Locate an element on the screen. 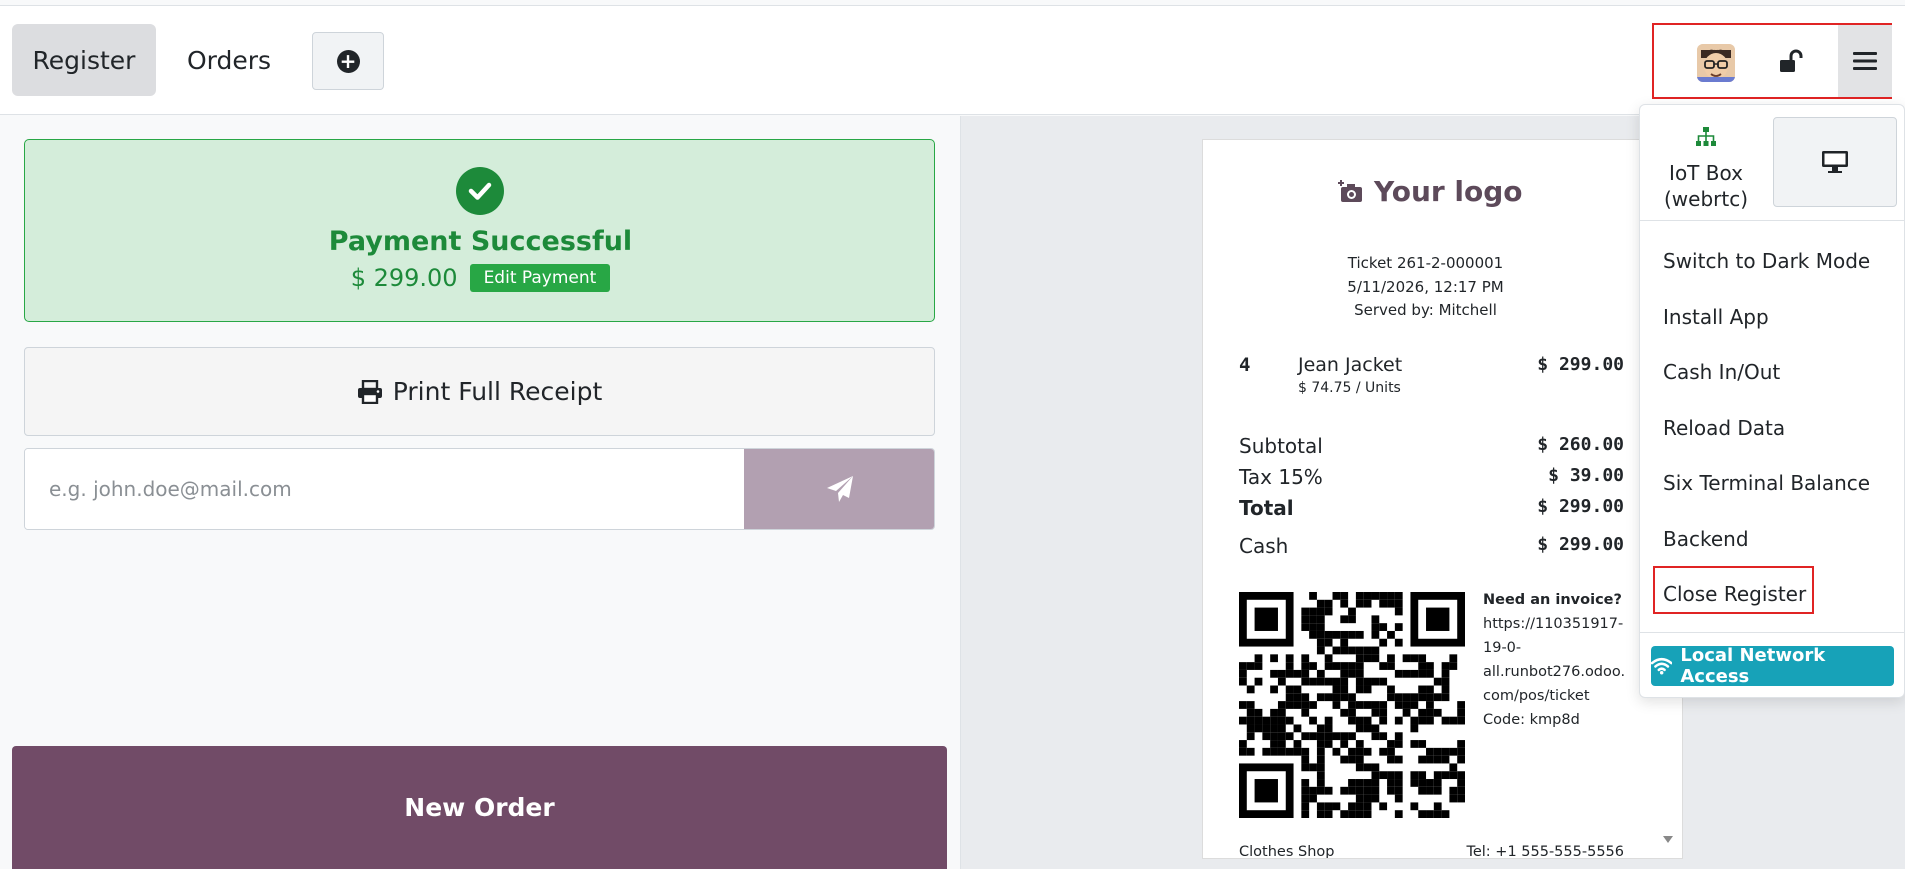  paper-plane-icon is located at coordinates (840, 489).